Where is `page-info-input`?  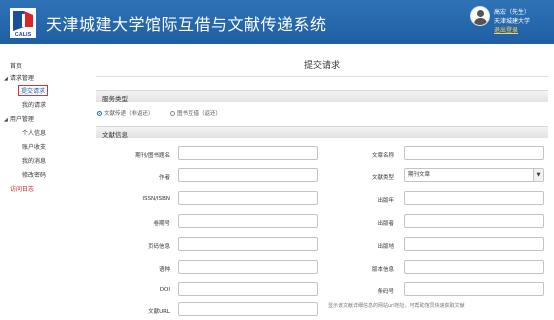 page-info-input is located at coordinates (248, 244).